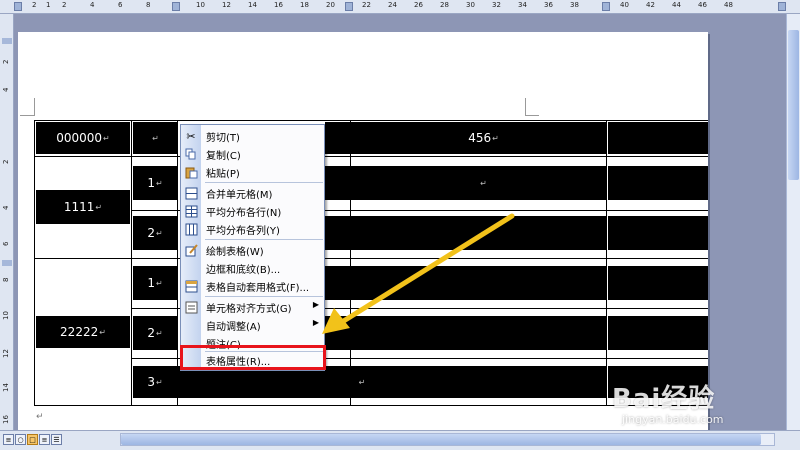 This screenshot has height=450, width=800. I want to click on vertical-scrollbar, so click(793, 222).